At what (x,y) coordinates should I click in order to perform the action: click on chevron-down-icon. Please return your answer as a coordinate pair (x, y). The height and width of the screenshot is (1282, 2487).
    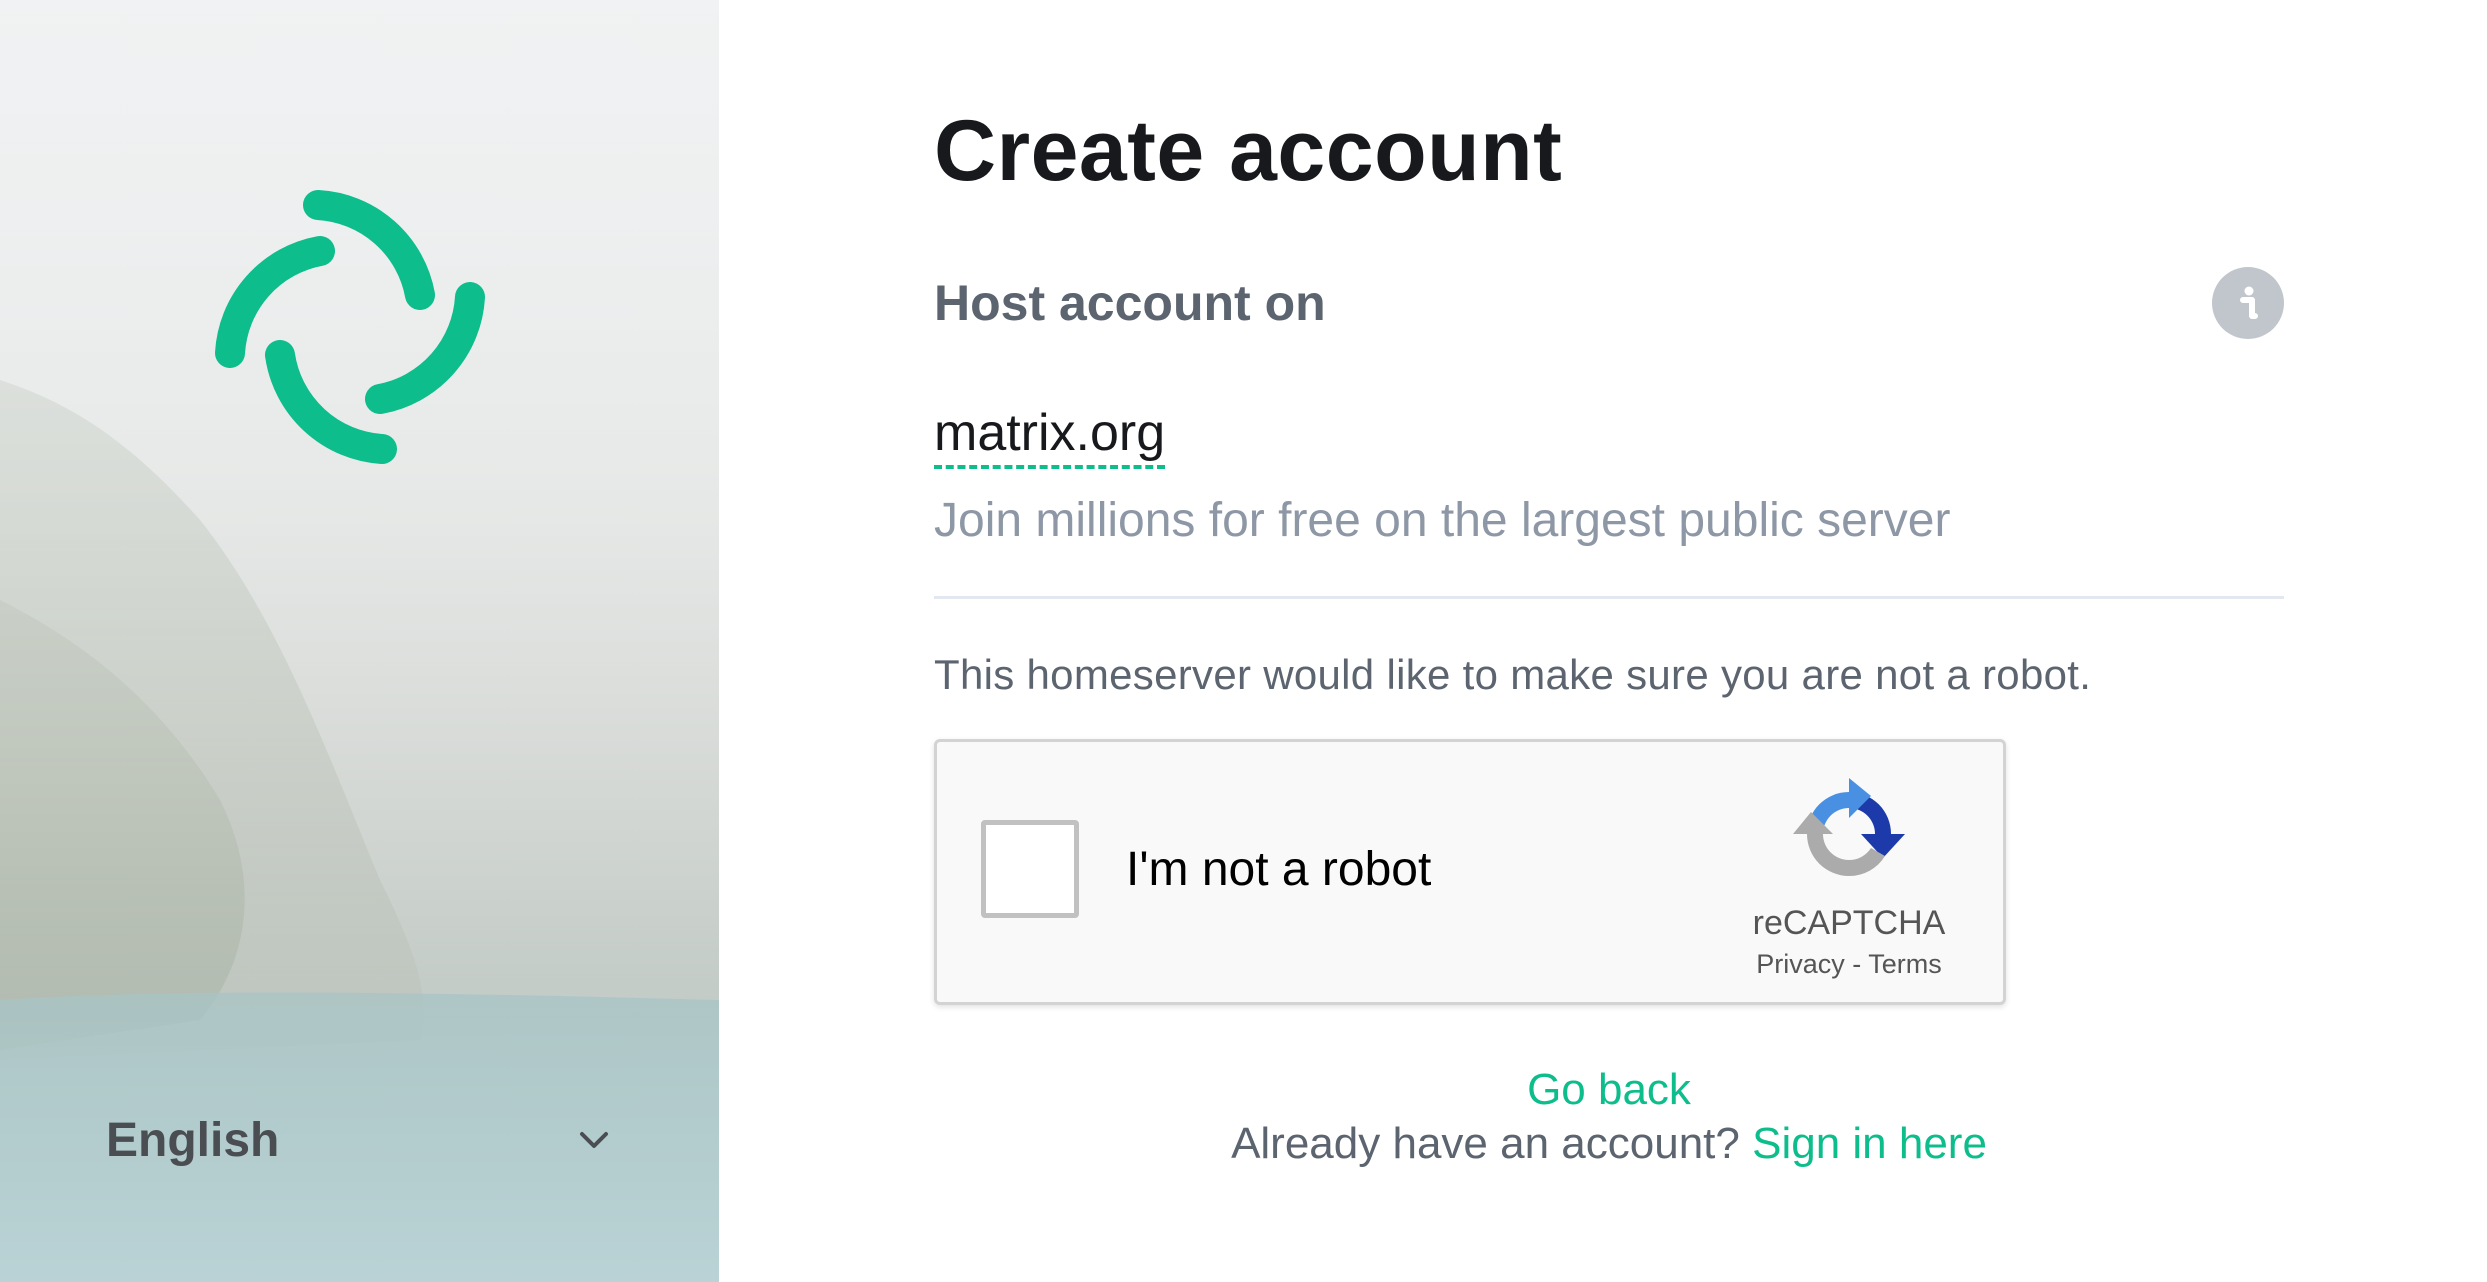
    Looking at the image, I should click on (594, 1140).